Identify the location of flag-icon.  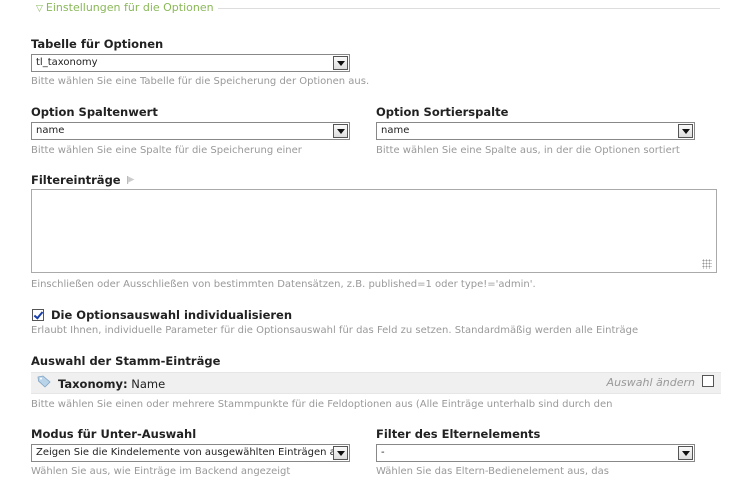
(131, 180).